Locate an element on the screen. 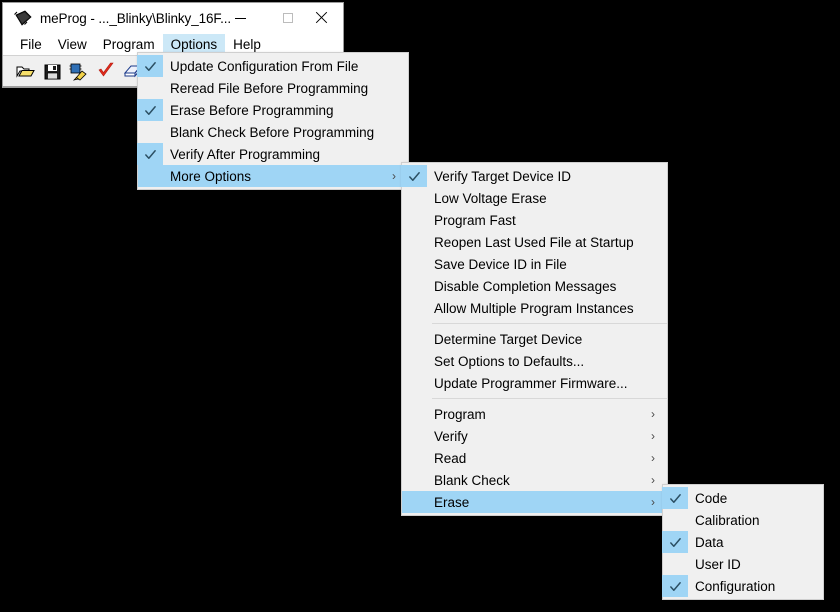  menu-item-label: Blank Check Before Programming is located at coordinates (272, 132).